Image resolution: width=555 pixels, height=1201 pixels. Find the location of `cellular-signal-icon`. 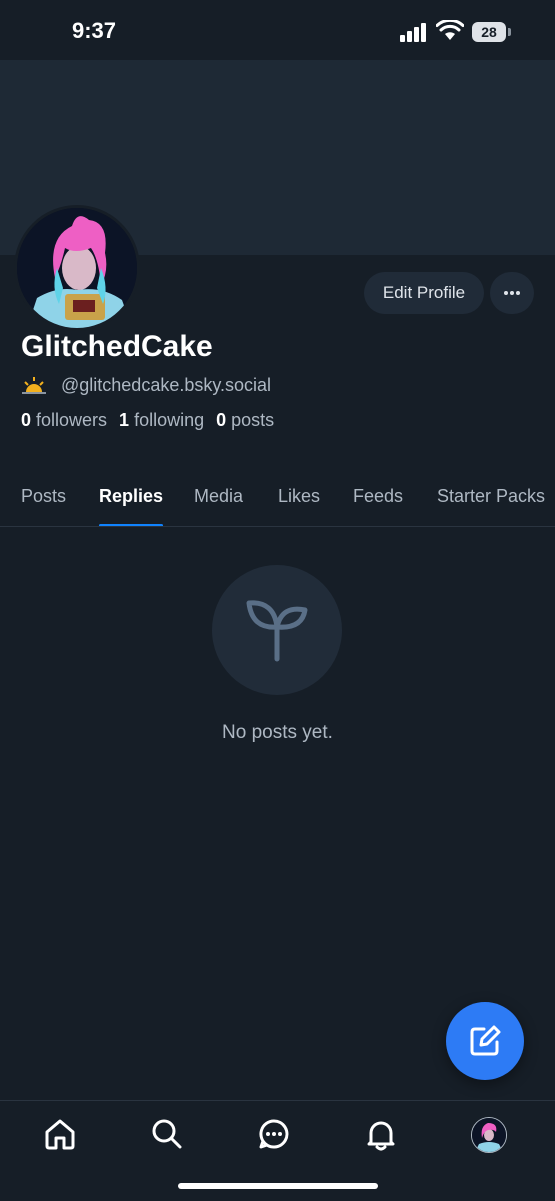

cellular-signal-icon is located at coordinates (415, 32).